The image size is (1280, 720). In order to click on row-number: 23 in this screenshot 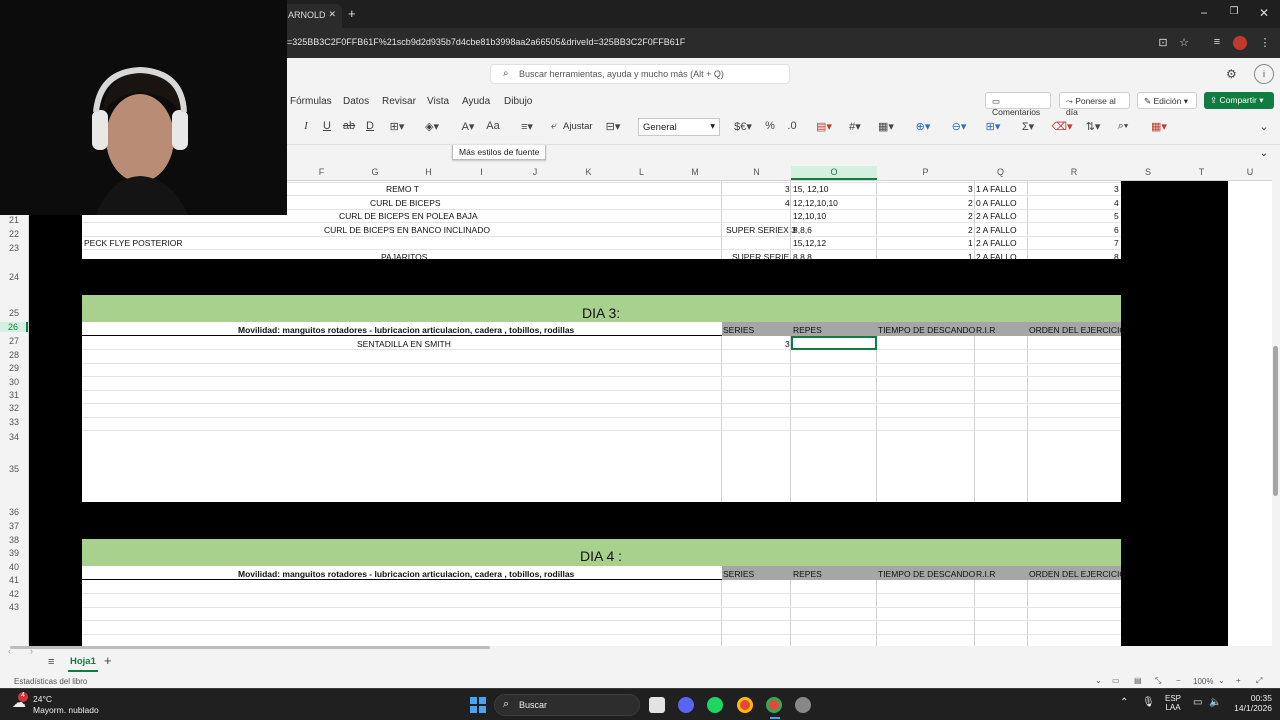, I will do `click(14, 248)`.